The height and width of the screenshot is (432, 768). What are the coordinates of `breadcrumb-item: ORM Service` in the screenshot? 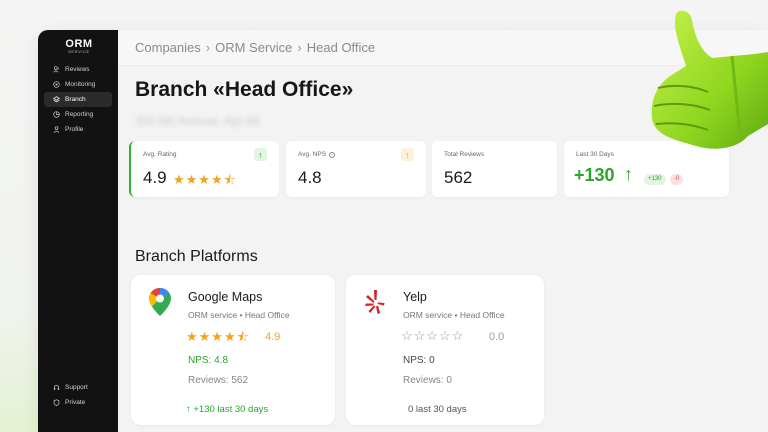 It's located at (253, 47).